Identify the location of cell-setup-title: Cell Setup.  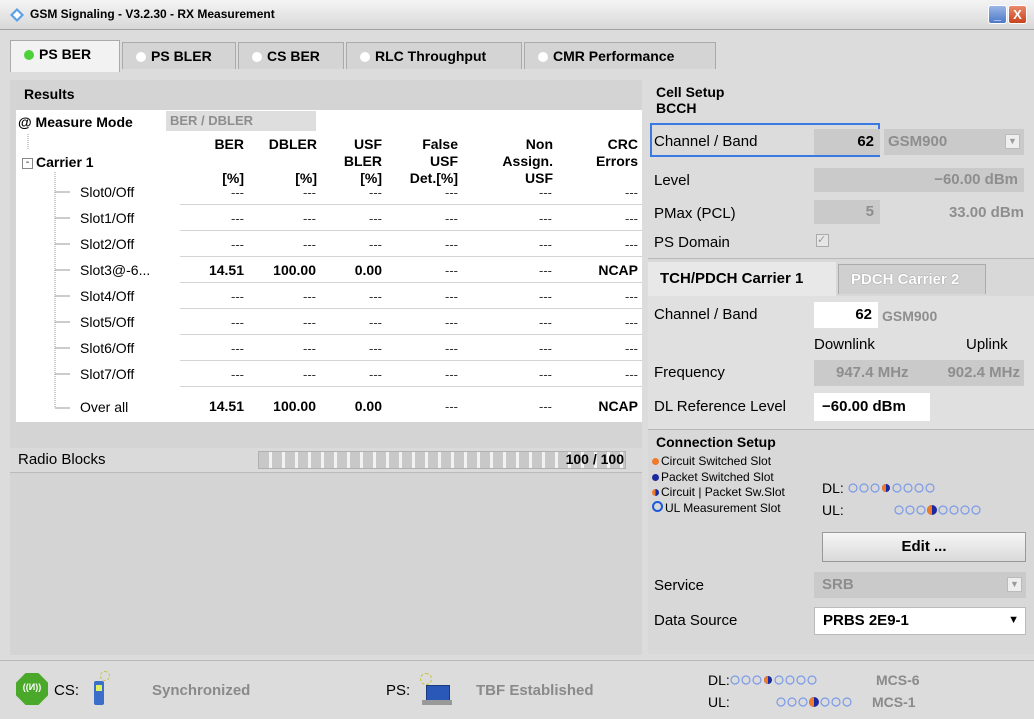
(690, 92).